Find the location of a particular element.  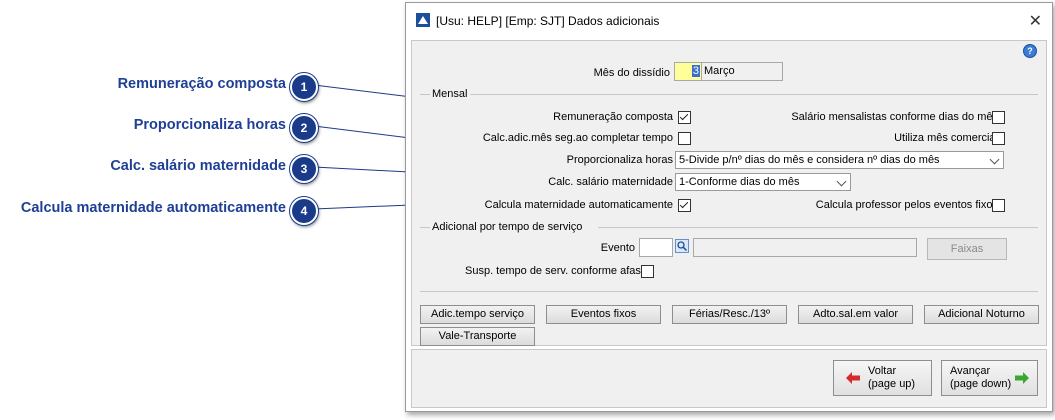

adicional-group-label: Adicional por tempo de serviço is located at coordinates (507, 227).